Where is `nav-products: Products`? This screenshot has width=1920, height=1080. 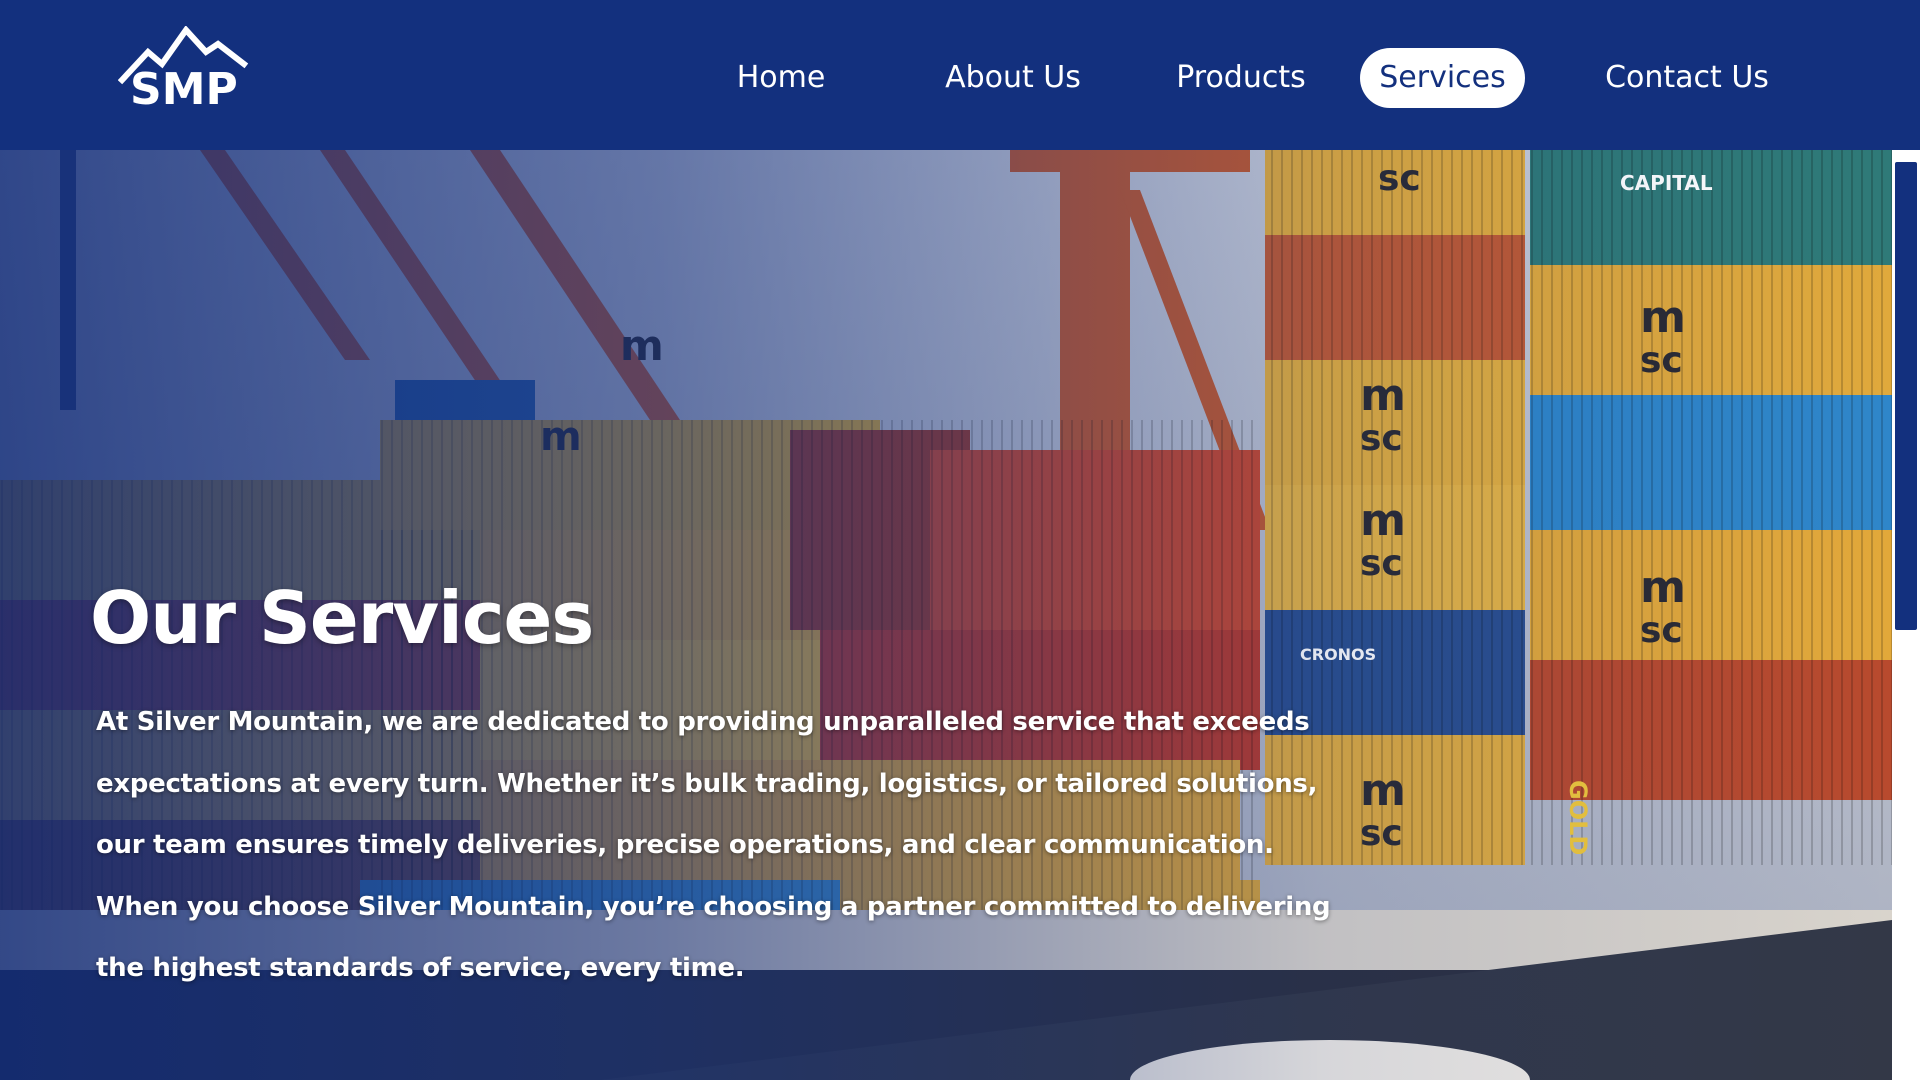 nav-products: Products is located at coordinates (1241, 78).